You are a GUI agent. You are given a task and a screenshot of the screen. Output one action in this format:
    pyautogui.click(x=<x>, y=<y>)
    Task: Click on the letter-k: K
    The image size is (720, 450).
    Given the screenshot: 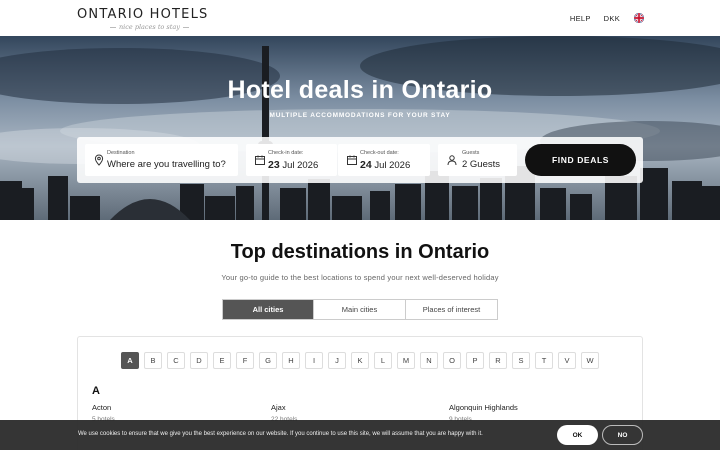 What is the action you would take?
    pyautogui.click(x=360, y=360)
    